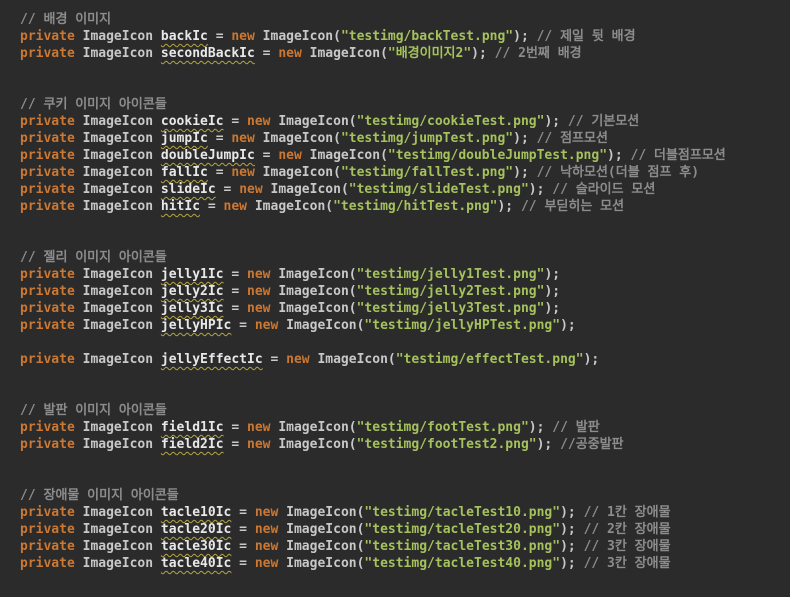 This screenshot has height=597, width=790. What do you see at coordinates (462, 512) in the screenshot?
I see `string-literal: "testimg/tacleTest10.png"` at bounding box center [462, 512].